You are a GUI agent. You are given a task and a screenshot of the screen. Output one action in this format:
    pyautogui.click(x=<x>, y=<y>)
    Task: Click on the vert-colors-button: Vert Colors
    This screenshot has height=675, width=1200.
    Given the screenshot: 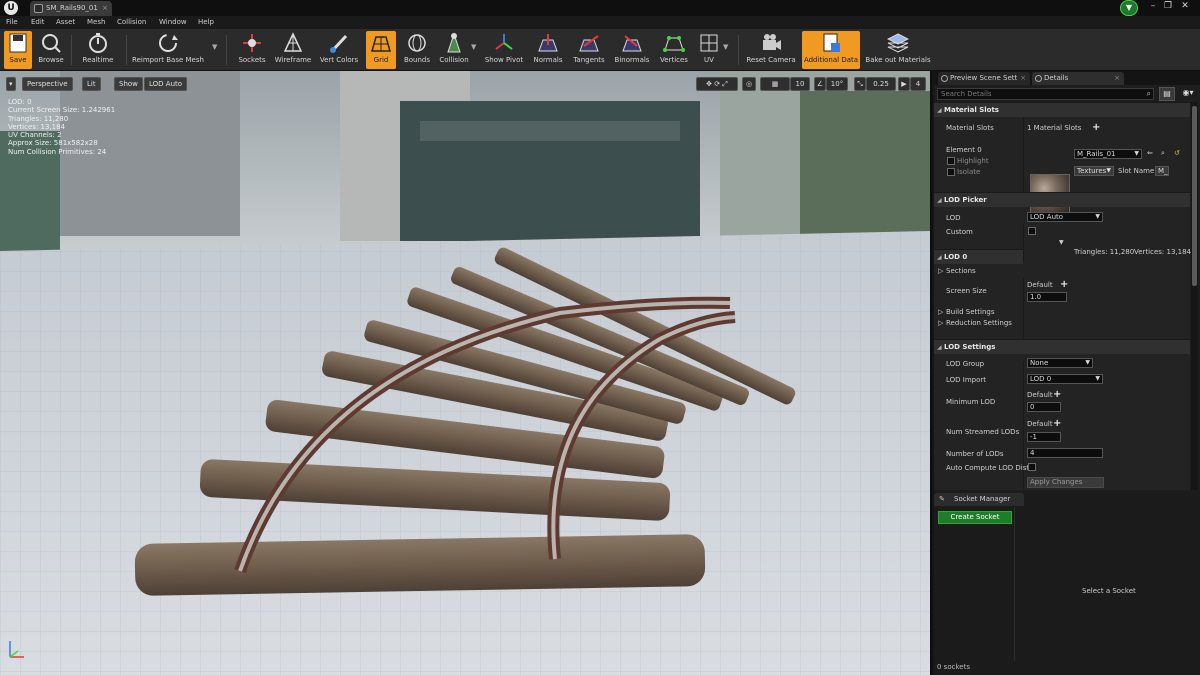 What is the action you would take?
    pyautogui.click(x=339, y=50)
    